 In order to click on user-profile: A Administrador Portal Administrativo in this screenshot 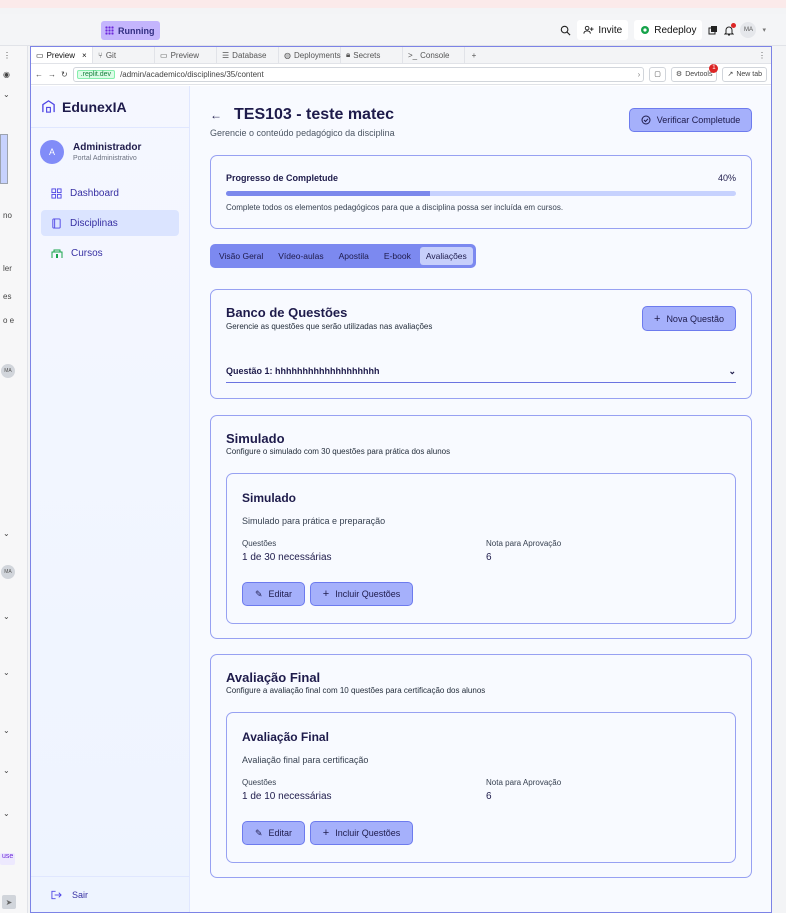, I will do `click(110, 146)`.